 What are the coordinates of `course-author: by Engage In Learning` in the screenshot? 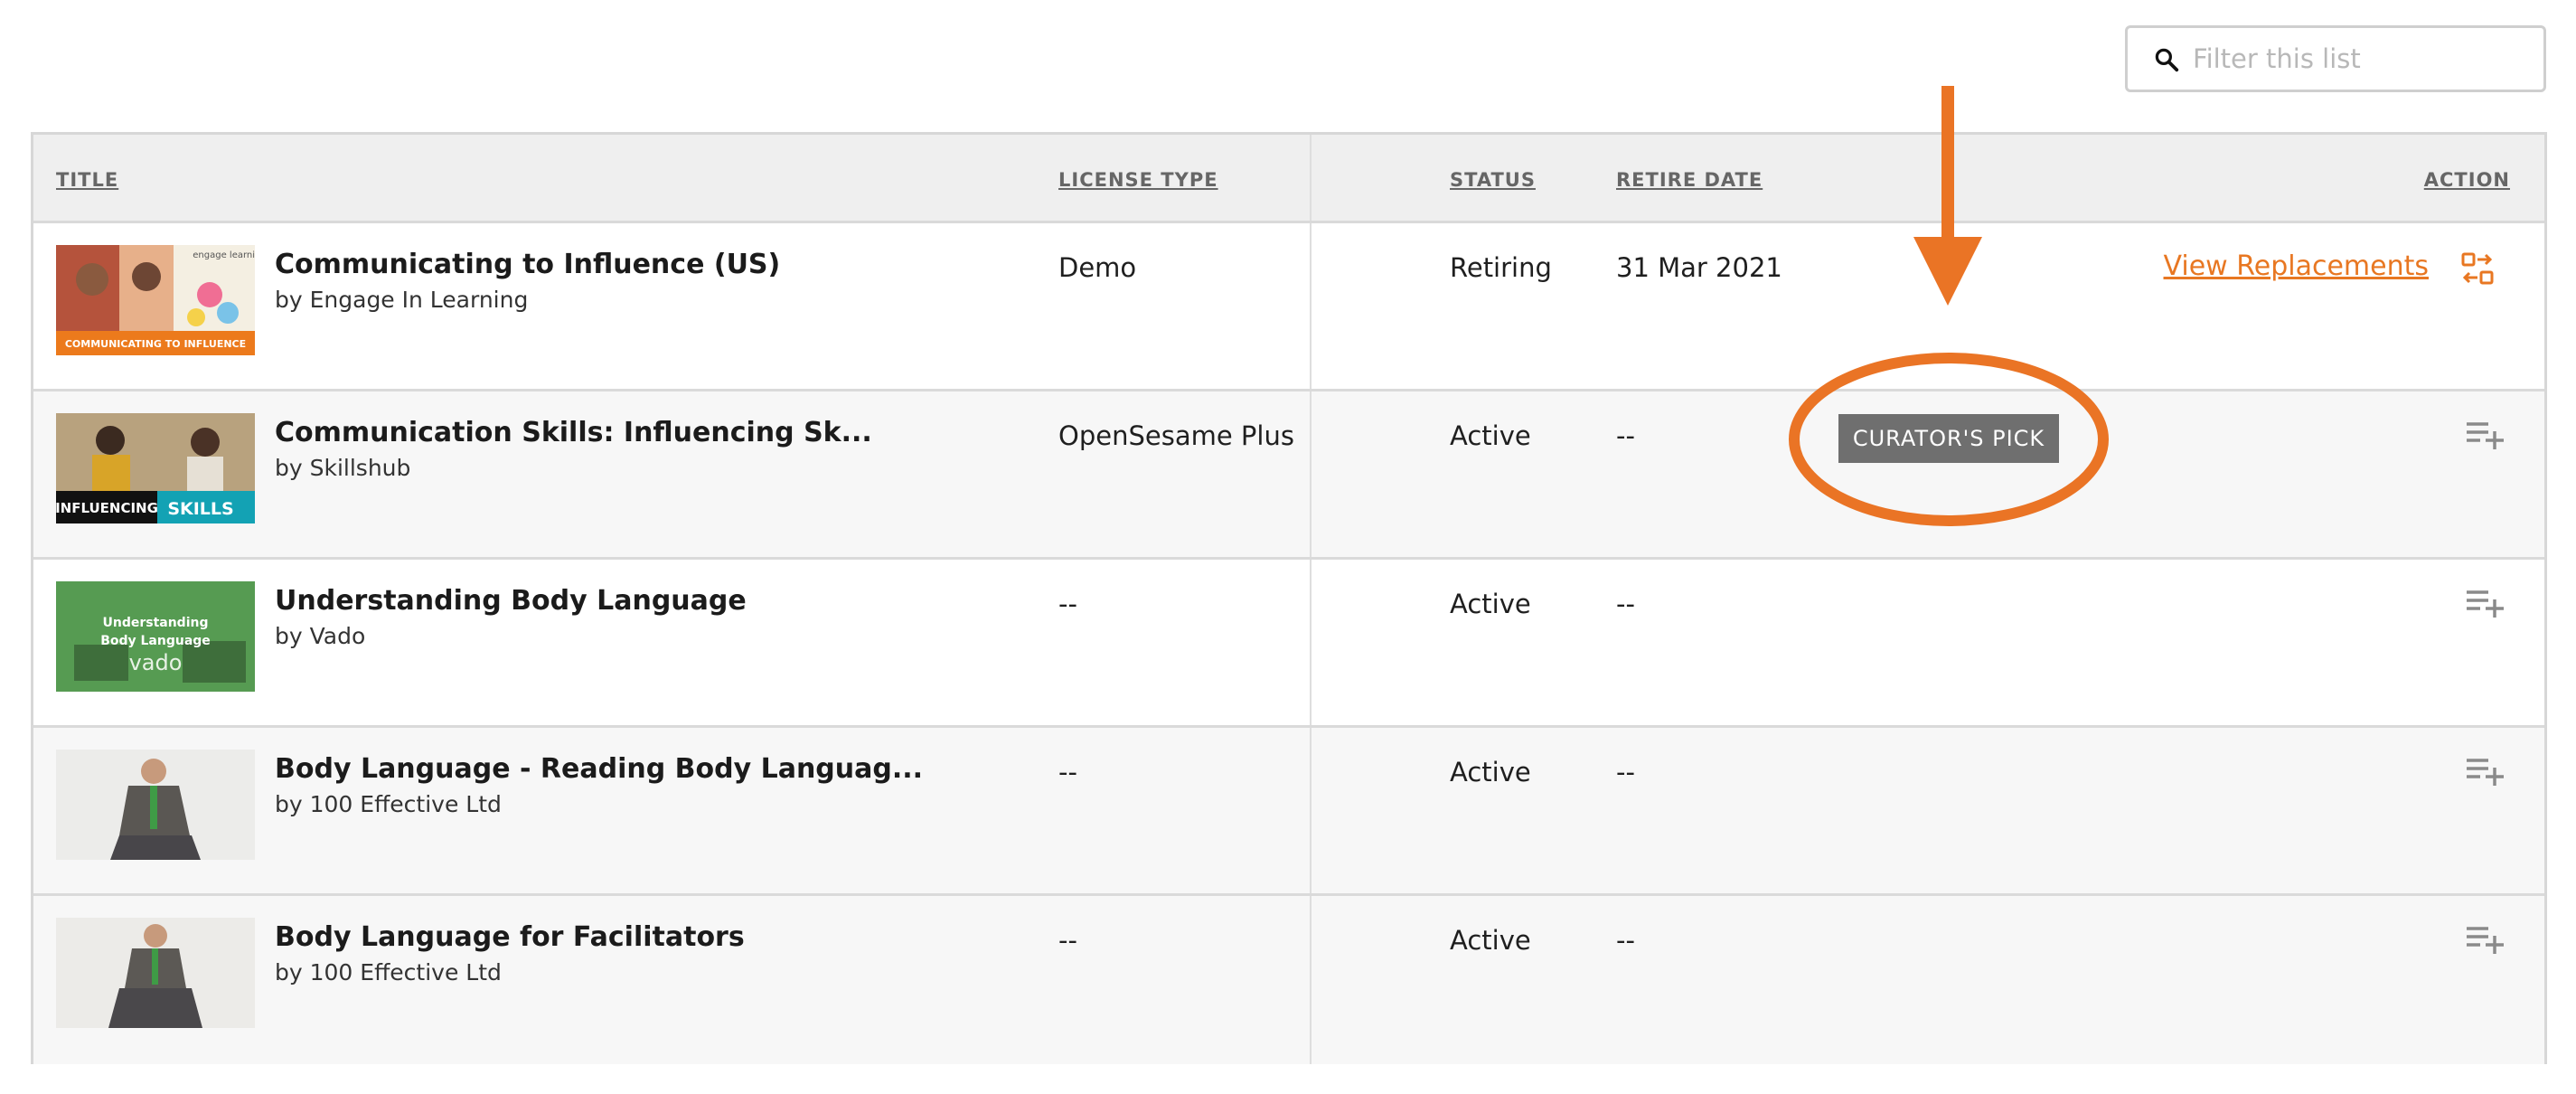 It's located at (402, 300).